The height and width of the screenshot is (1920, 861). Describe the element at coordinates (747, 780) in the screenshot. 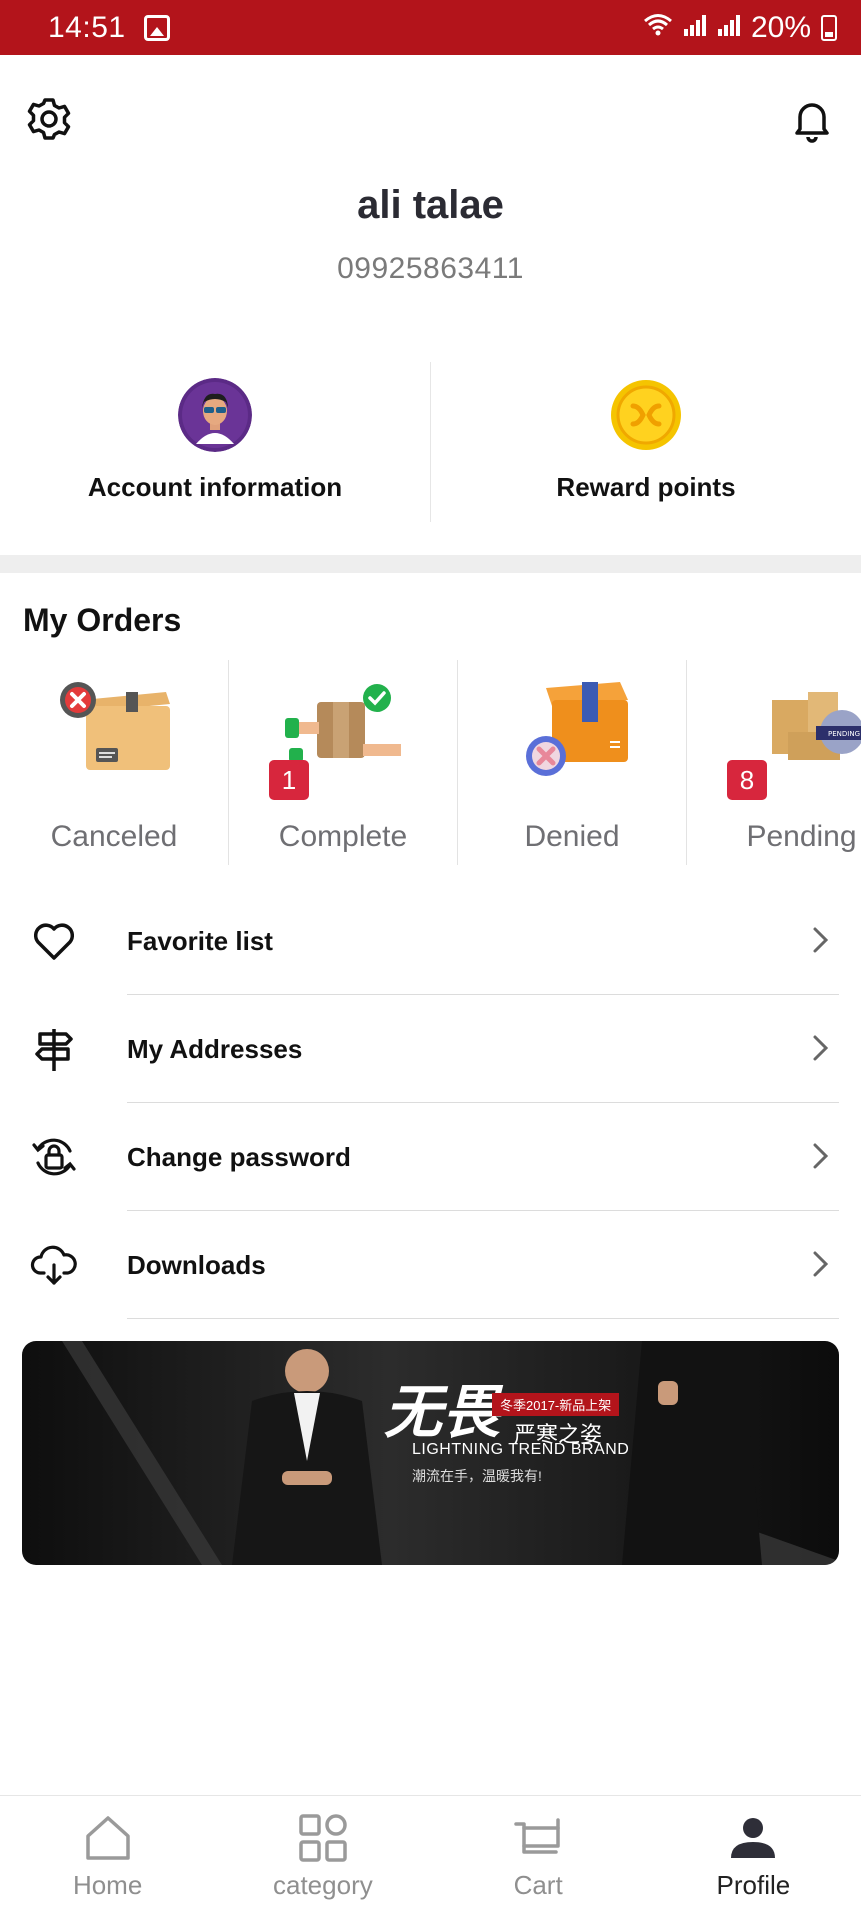

I see `count-badge: 8` at that location.